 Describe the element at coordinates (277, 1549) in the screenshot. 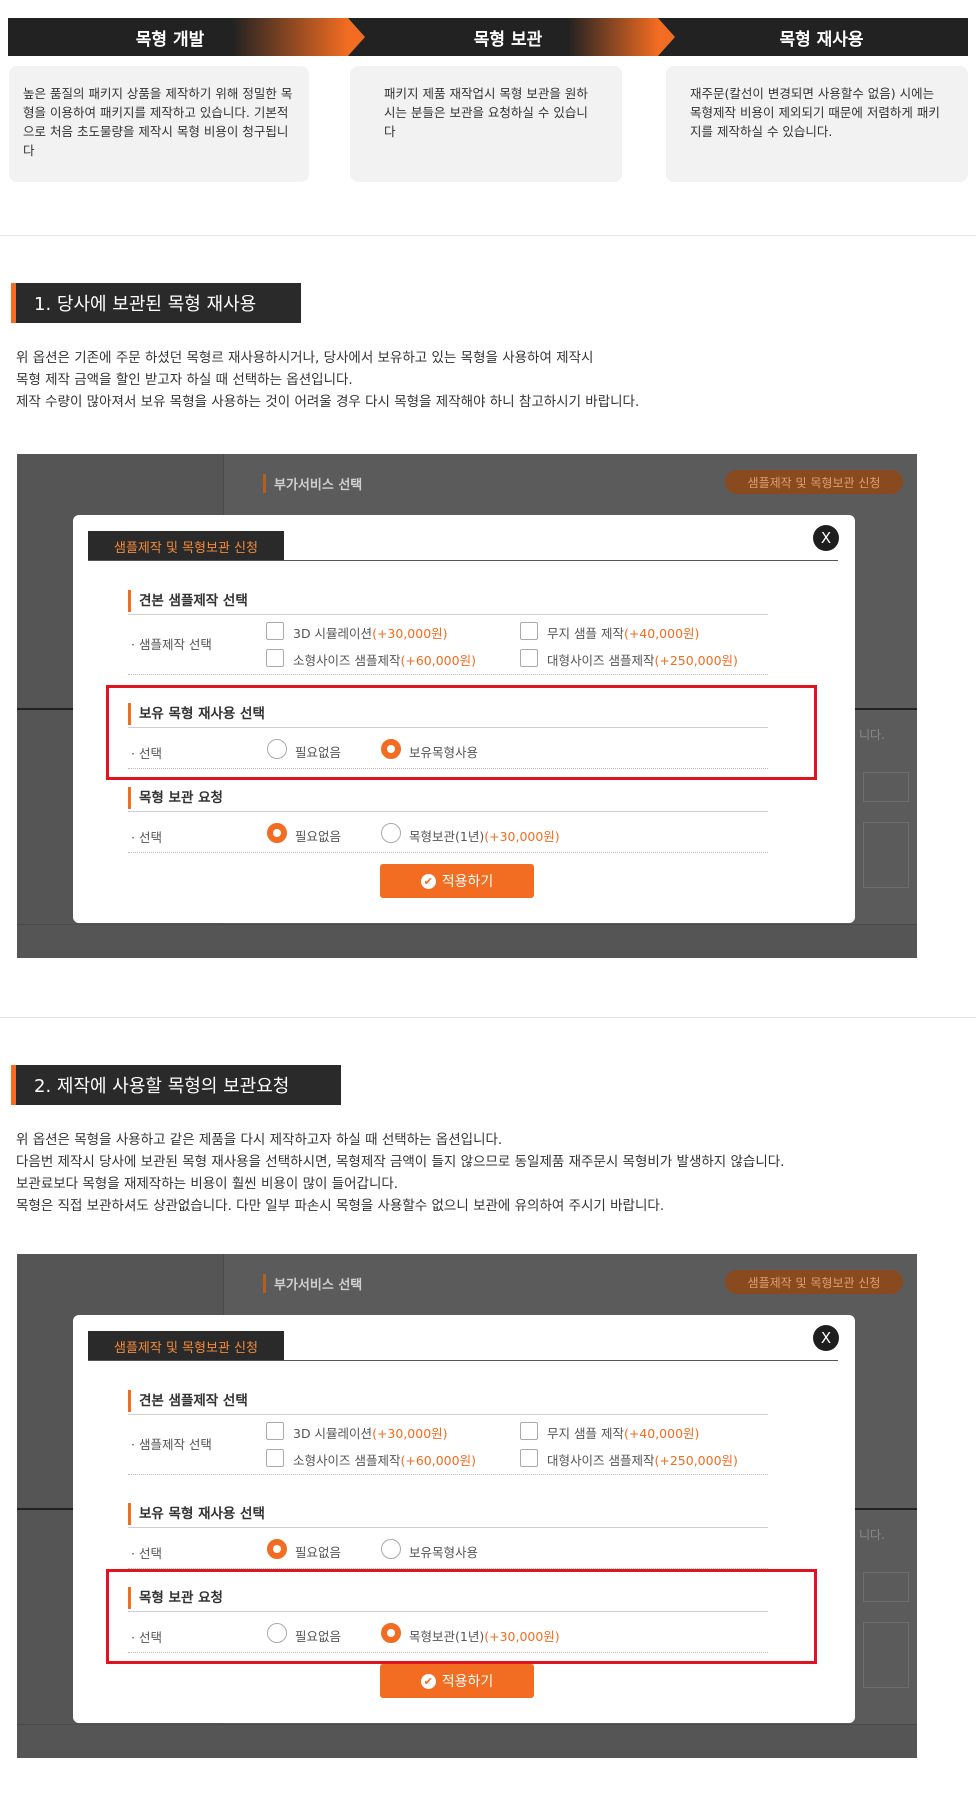

I see `radio-reuse-none` at that location.